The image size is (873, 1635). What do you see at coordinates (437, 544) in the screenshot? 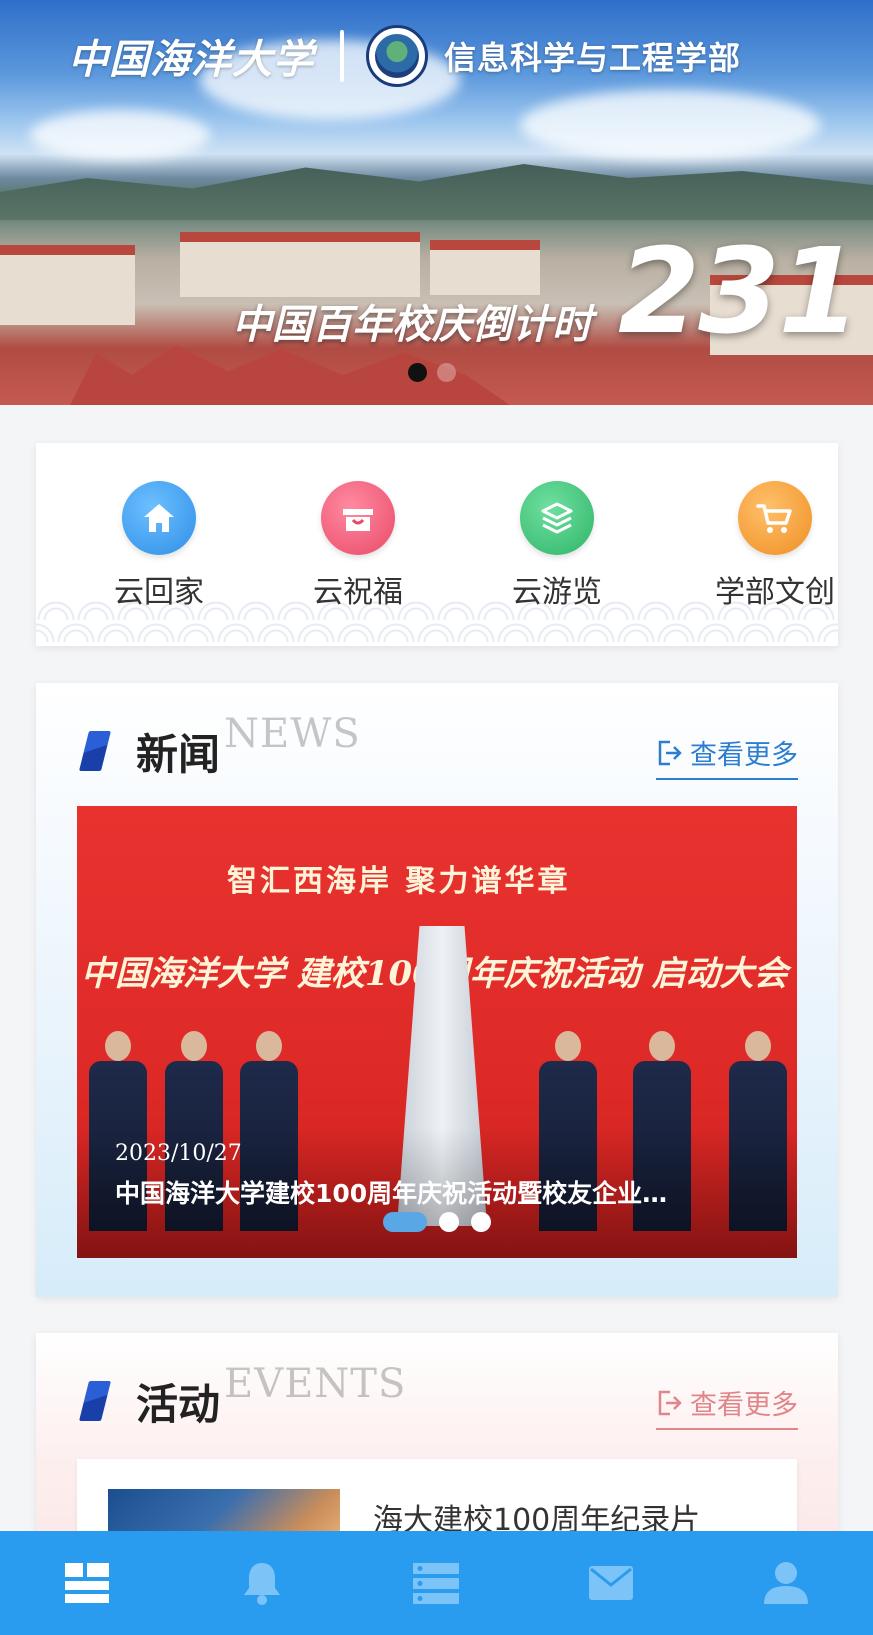
I see `quick-links-card: 云回家 云祝福 云游览 学部文创` at bounding box center [437, 544].